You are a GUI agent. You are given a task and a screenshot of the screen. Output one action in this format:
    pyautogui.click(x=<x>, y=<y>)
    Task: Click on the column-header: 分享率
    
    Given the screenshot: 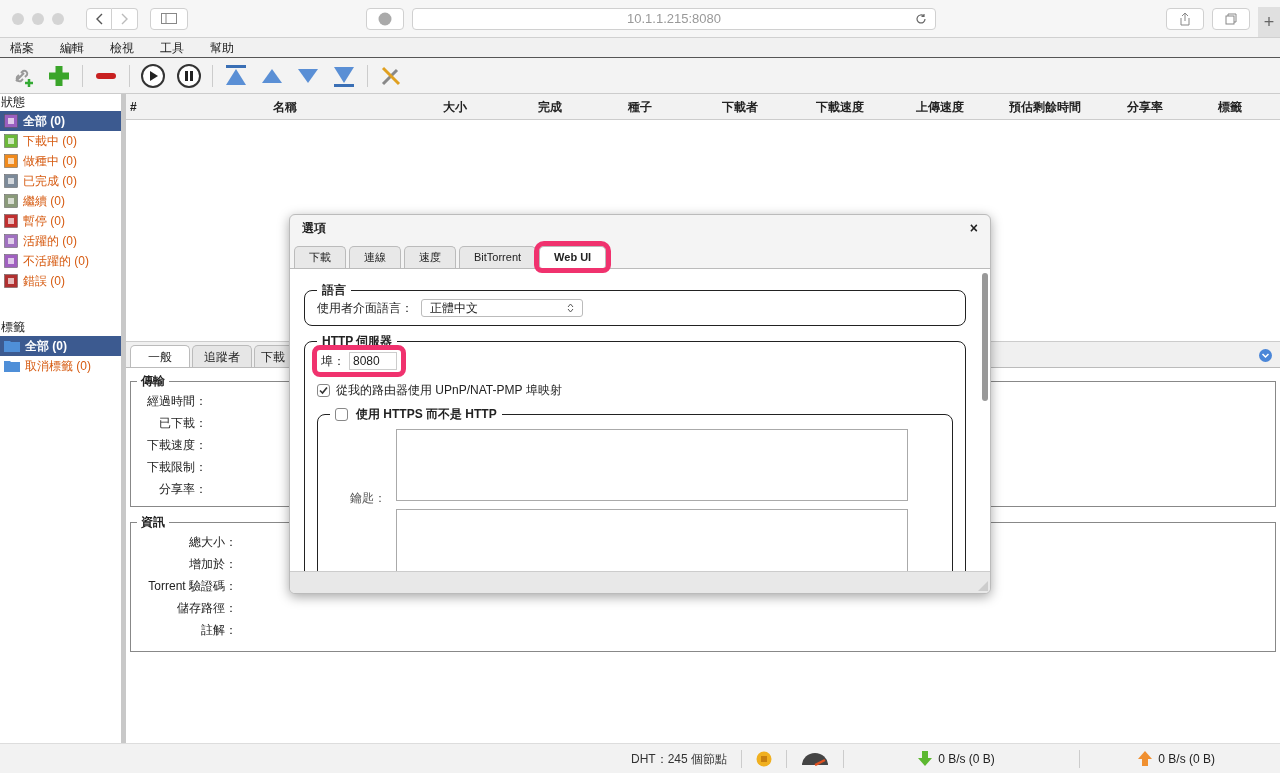 What is the action you would take?
    pyautogui.click(x=1145, y=106)
    